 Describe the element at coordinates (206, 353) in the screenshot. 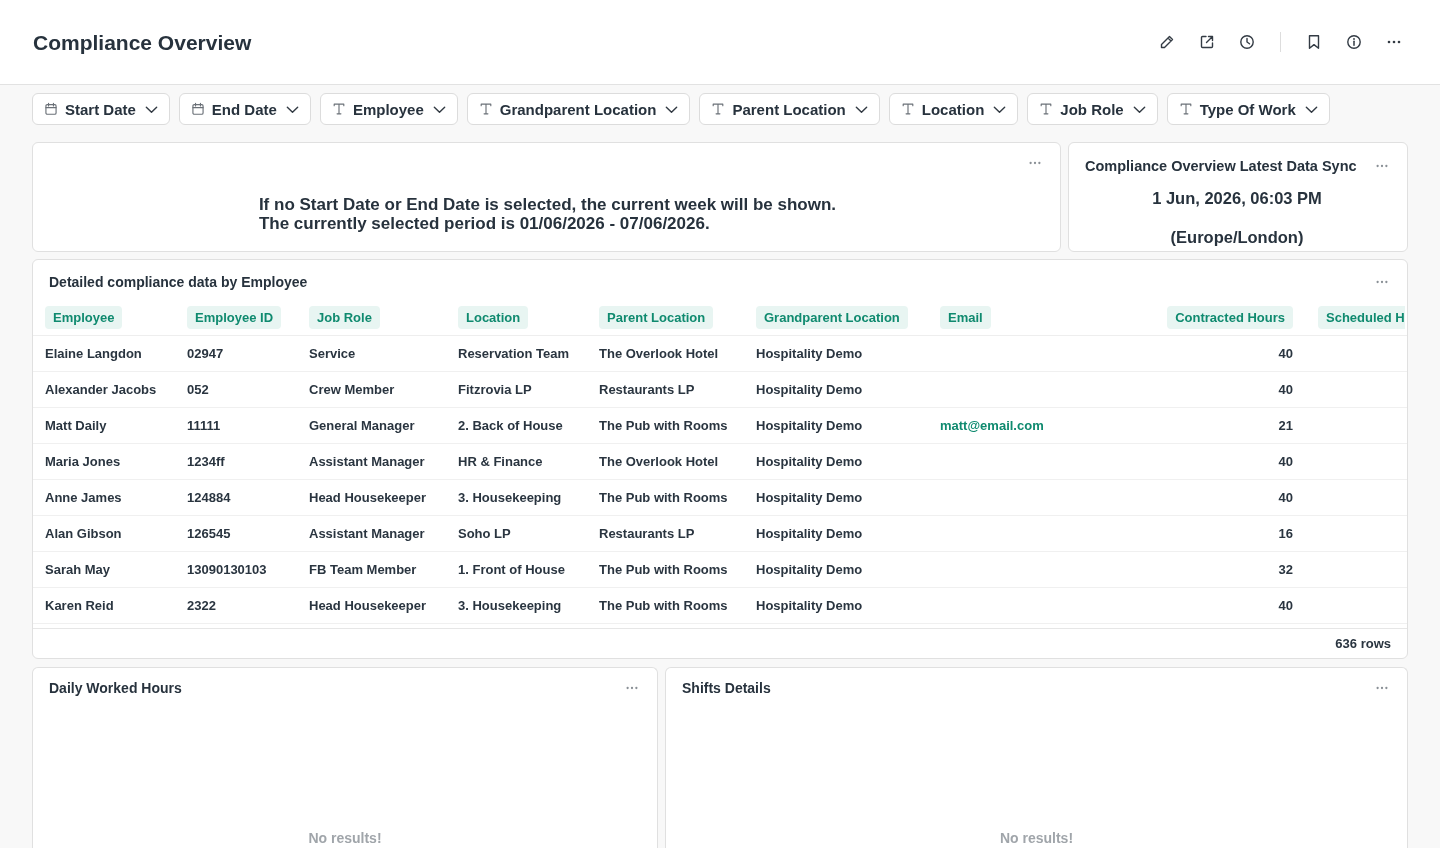

I see `table-cell-text: 02947` at that location.